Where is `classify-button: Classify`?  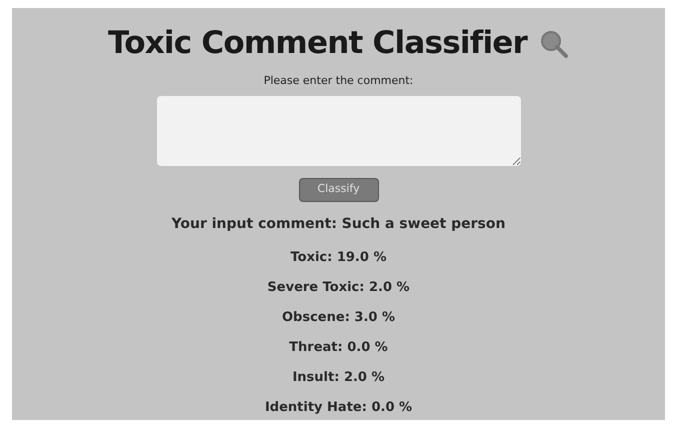 classify-button: Classify is located at coordinates (338, 190).